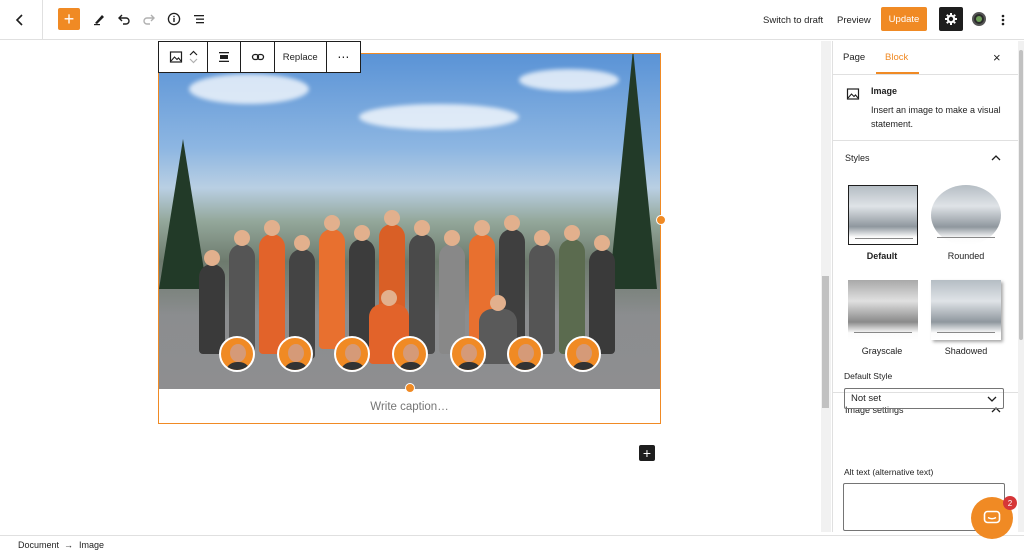 This screenshot has height=551, width=1024. What do you see at coordinates (343, 57) in the screenshot?
I see `more-options-button: ⋯` at bounding box center [343, 57].